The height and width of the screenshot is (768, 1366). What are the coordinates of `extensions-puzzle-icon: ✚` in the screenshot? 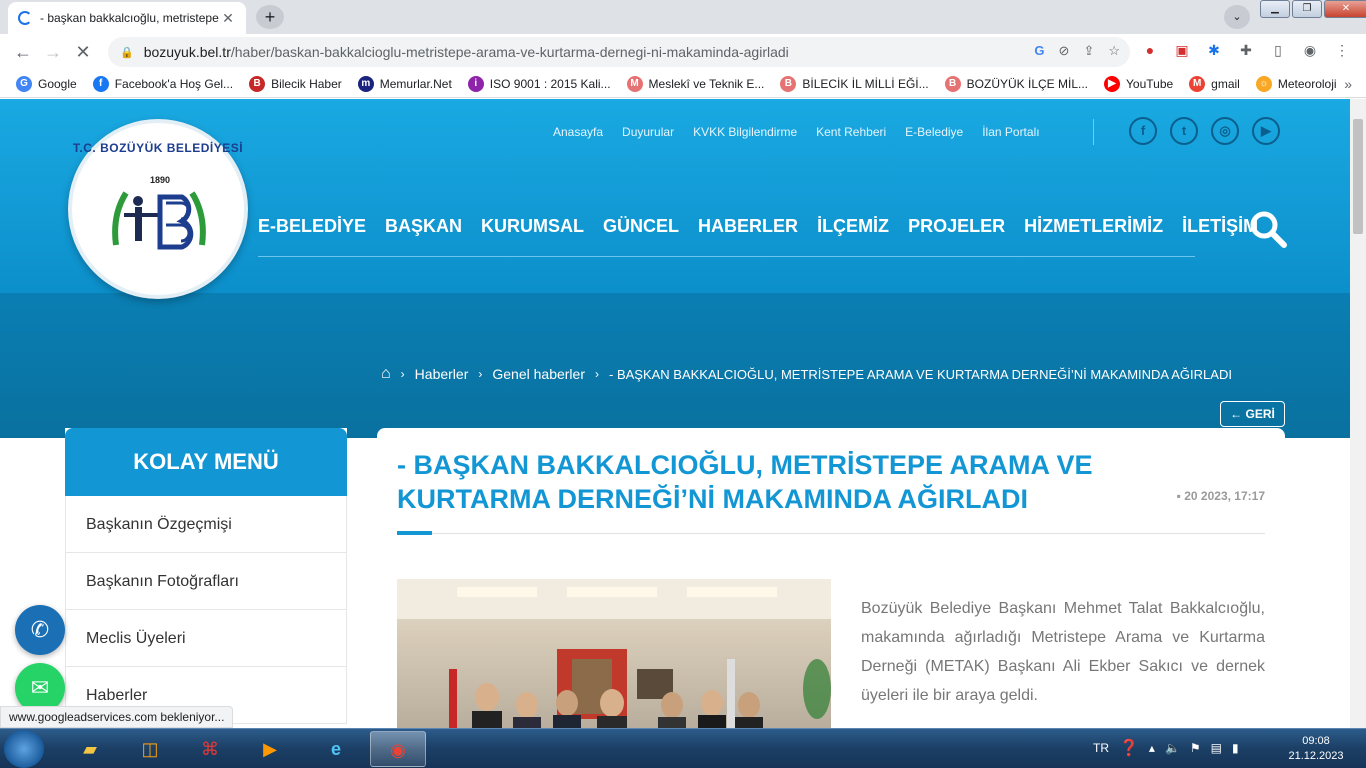 It's located at (1246, 50).